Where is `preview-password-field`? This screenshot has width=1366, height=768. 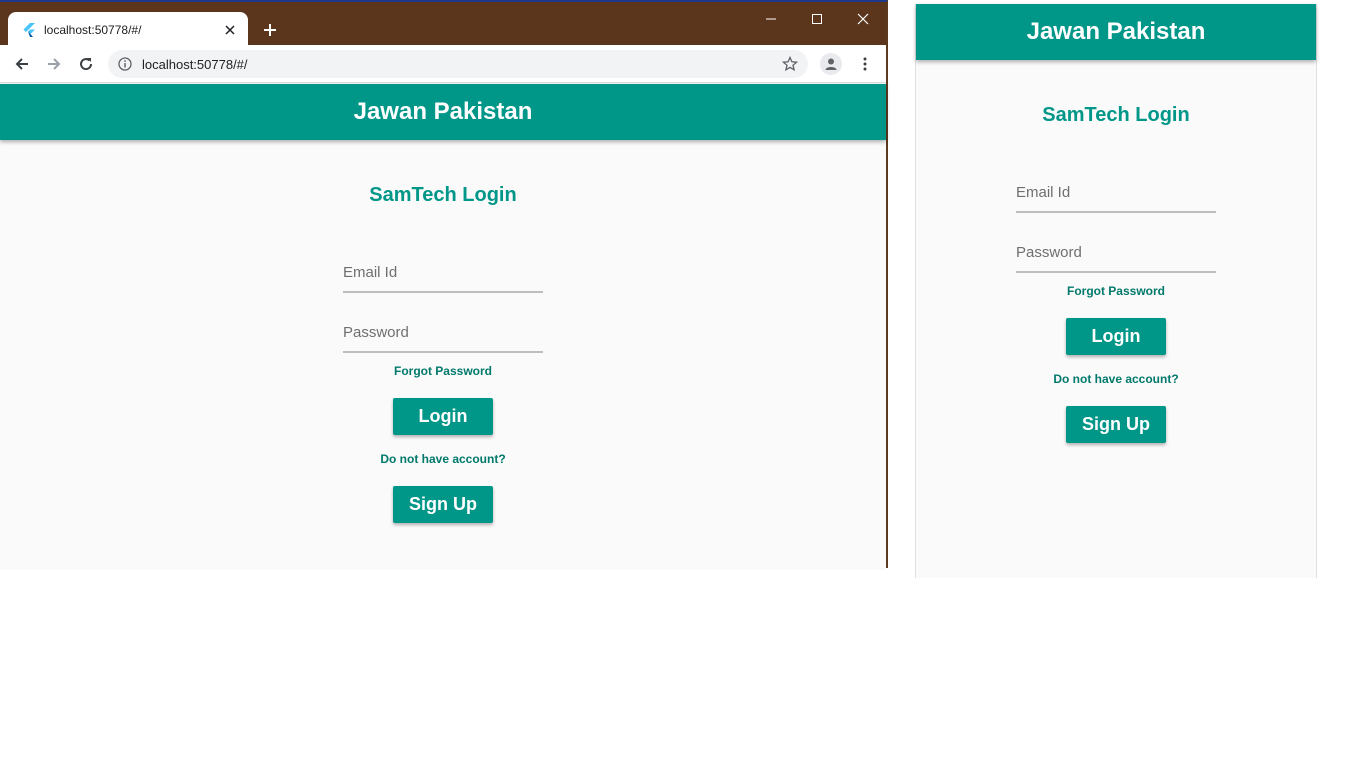
preview-password-field is located at coordinates (1116, 258).